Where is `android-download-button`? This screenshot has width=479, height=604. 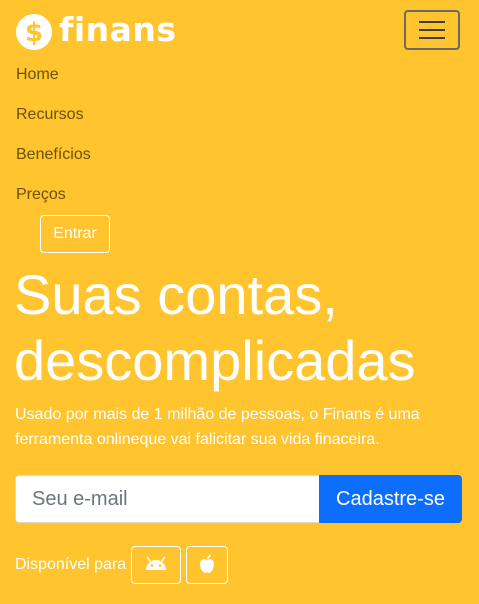 android-download-button is located at coordinates (156, 565).